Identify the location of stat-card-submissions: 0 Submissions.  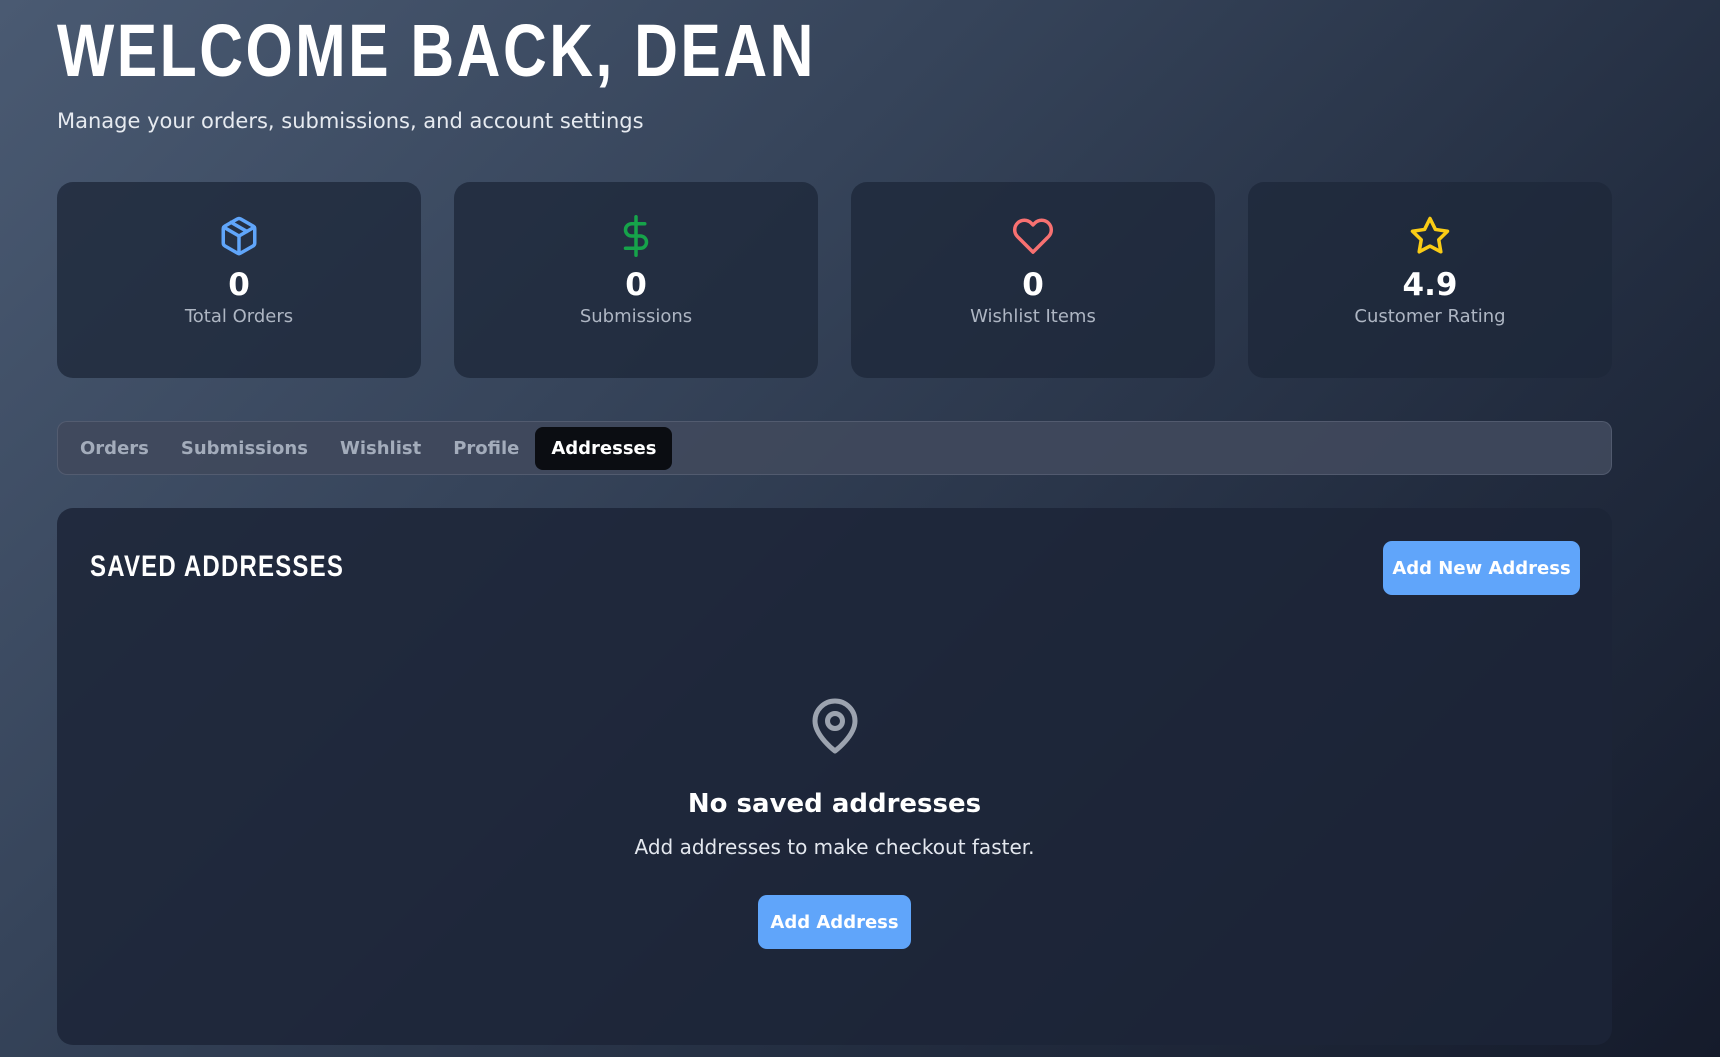
(636, 280).